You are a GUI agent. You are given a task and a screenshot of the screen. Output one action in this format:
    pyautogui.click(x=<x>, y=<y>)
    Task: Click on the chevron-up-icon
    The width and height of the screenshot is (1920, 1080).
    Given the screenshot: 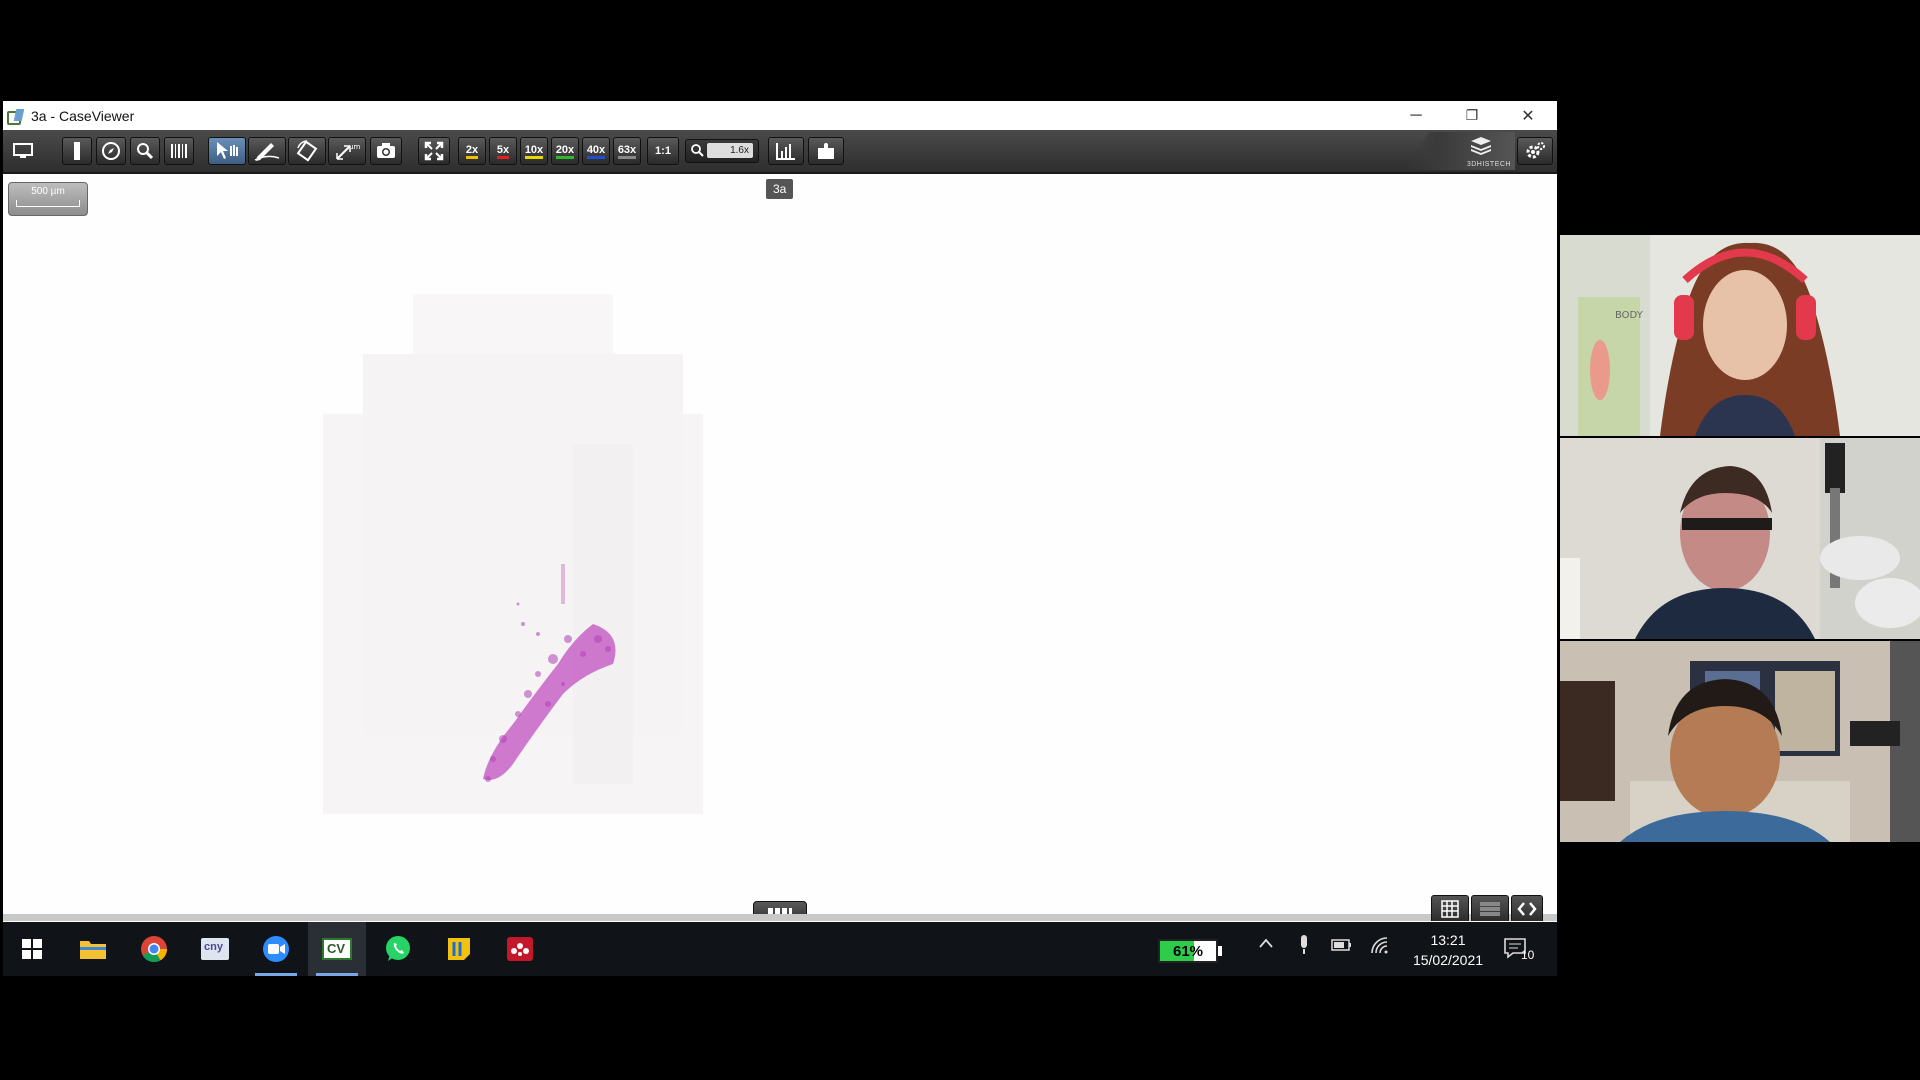 What is the action you would take?
    pyautogui.click(x=1266, y=943)
    